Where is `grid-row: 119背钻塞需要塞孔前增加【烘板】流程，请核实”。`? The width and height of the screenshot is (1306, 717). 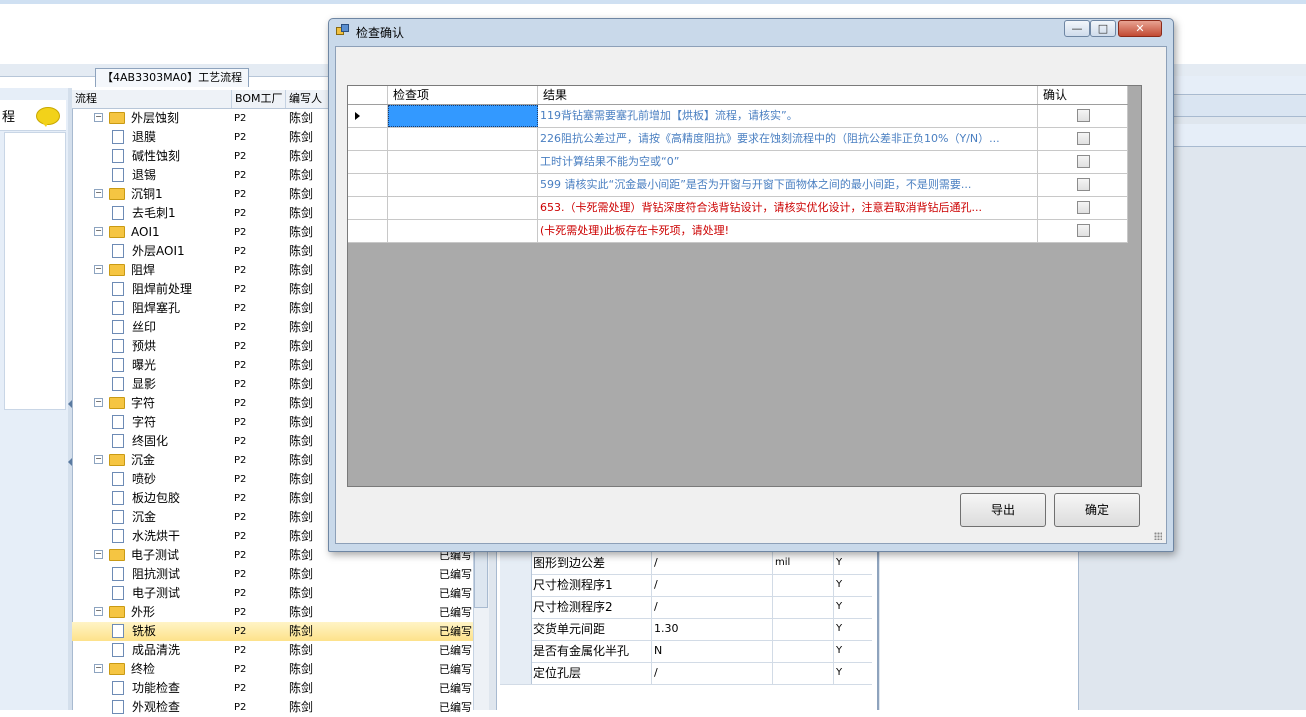 grid-row: 119背钻塞需要塞孔前增加【烘板】流程，请核实”。 is located at coordinates (738, 116).